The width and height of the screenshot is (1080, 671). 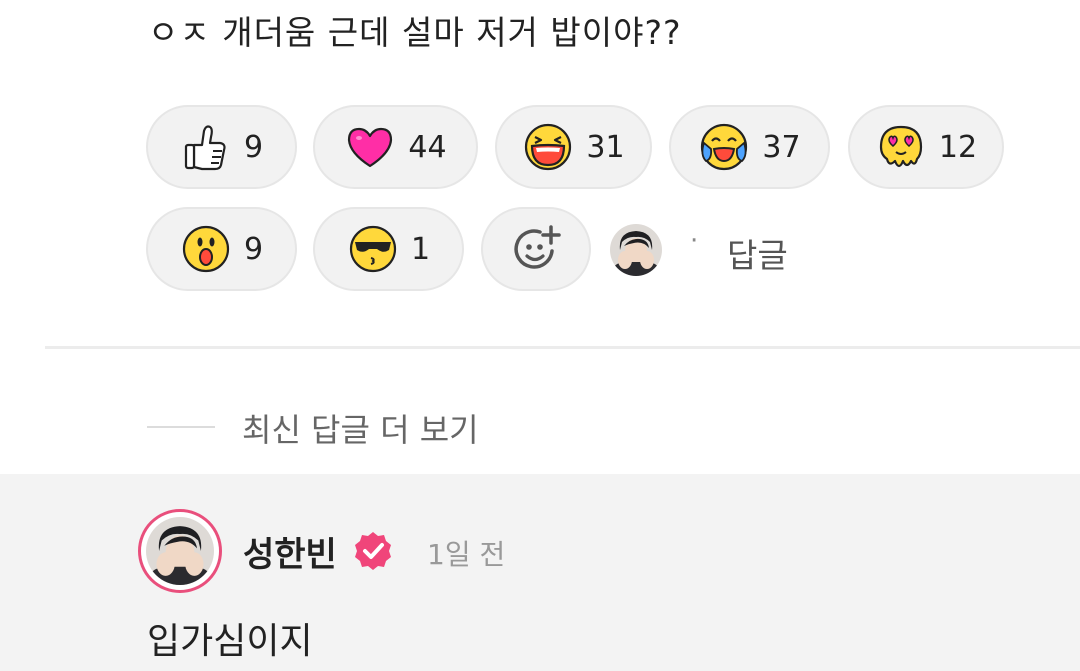 I want to click on reaction-heart: 44, so click(x=395, y=147).